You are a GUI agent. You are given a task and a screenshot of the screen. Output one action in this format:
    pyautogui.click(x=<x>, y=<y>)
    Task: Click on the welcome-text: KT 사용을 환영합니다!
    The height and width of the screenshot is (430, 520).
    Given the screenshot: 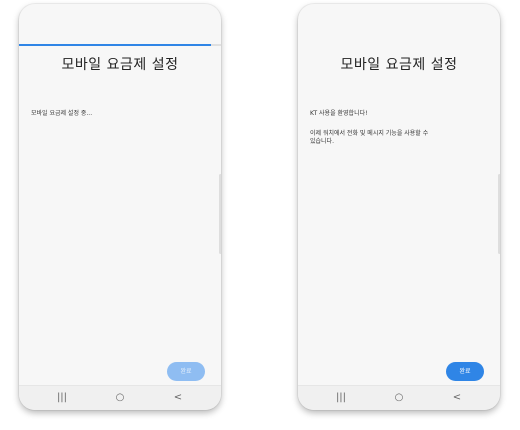 What is the action you would take?
    pyautogui.click(x=339, y=113)
    